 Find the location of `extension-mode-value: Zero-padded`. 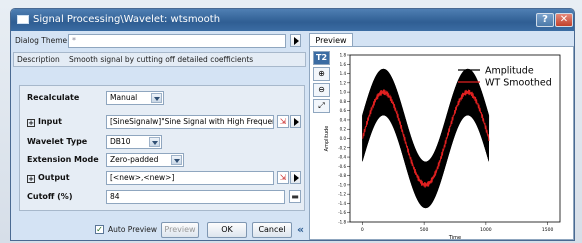

extension-mode-value: Zero-padded is located at coordinates (134, 159).